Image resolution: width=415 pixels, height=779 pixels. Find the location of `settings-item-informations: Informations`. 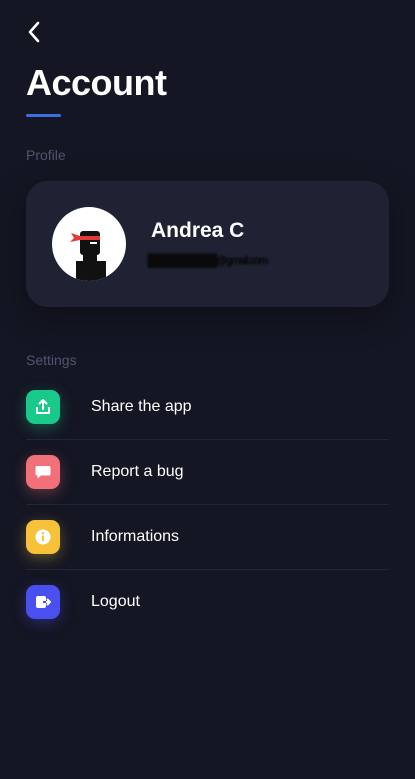

settings-item-informations: Informations is located at coordinates (207, 537).